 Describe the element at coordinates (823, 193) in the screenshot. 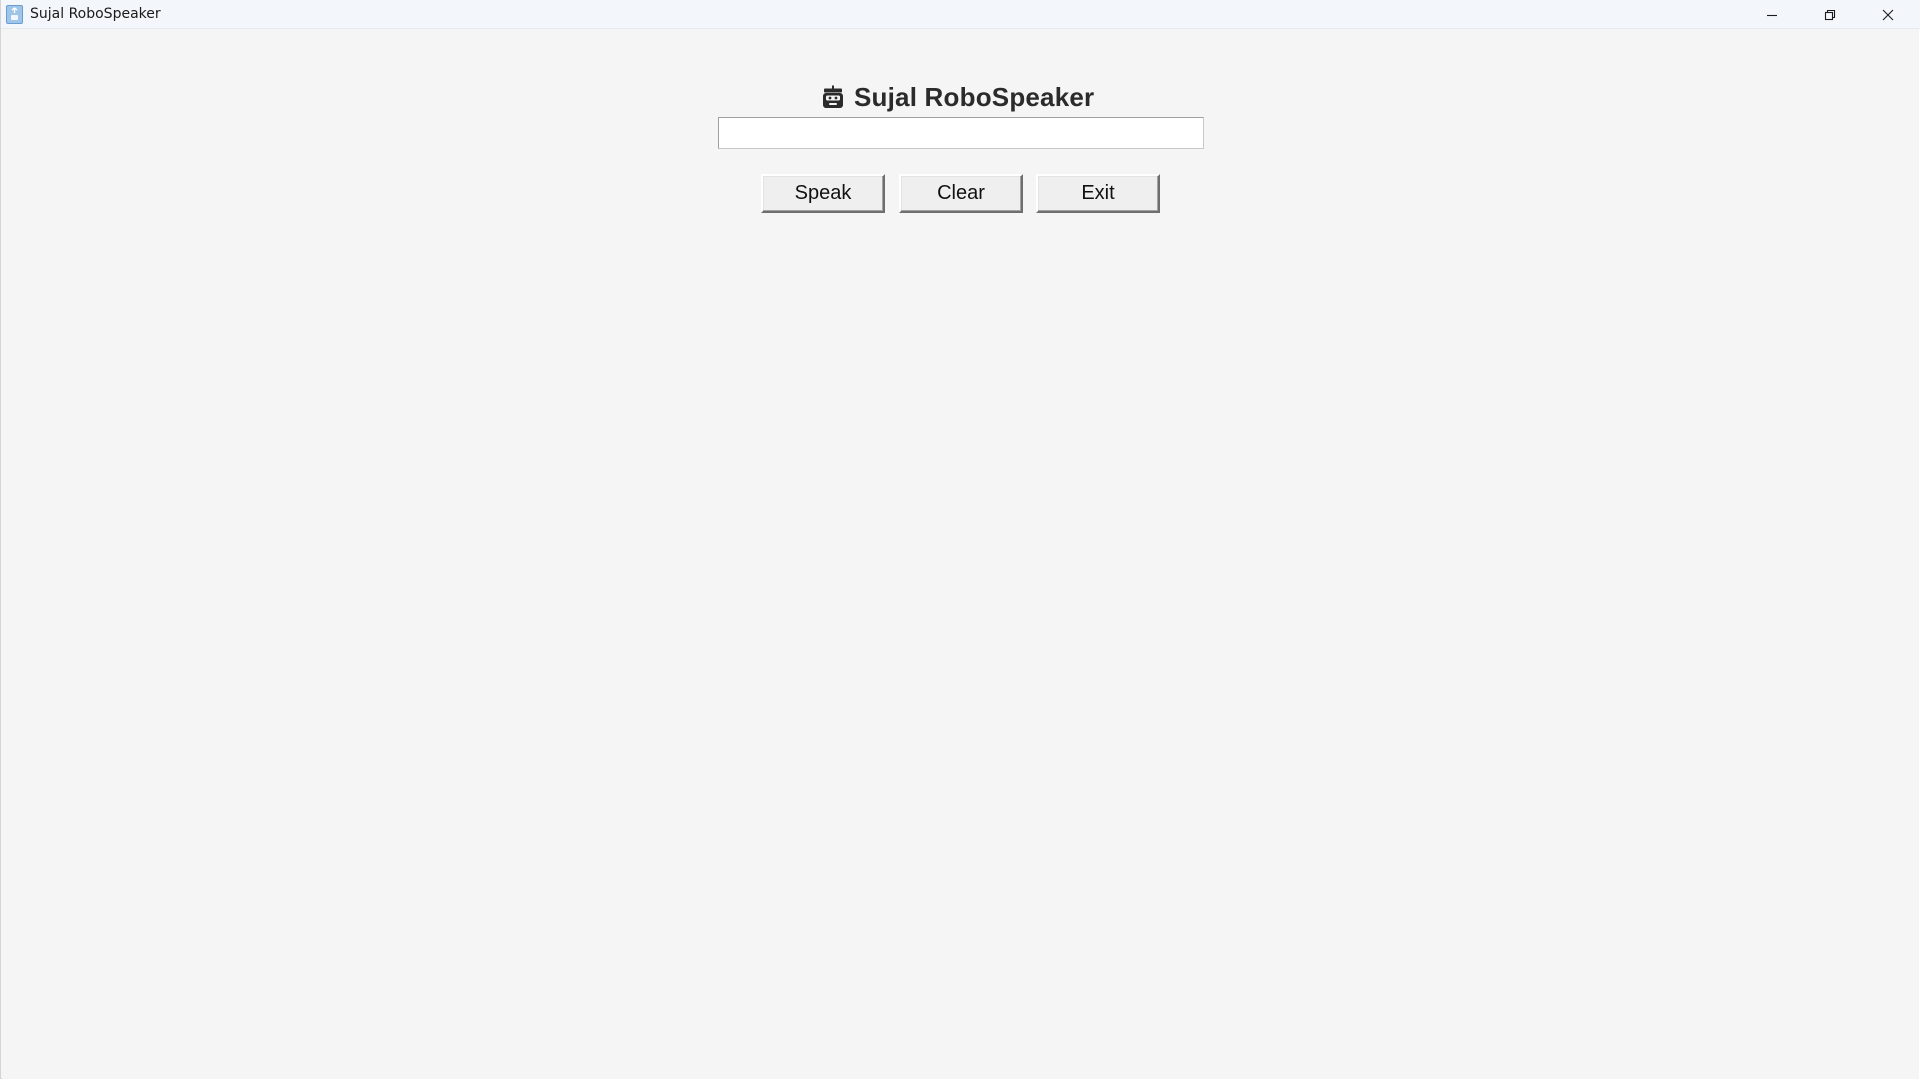

I see `speak-button: Speak` at that location.